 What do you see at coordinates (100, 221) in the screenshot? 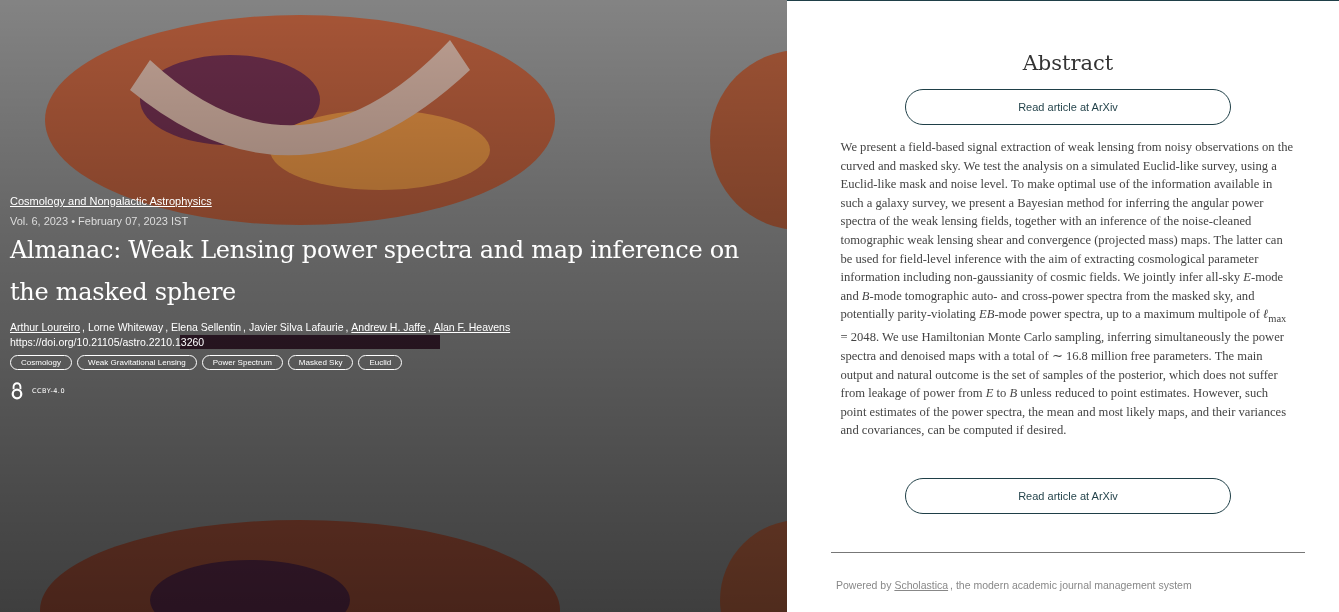
I see `issue-date: Vol. 6, 2023 • February 07, 2023 IST` at bounding box center [100, 221].